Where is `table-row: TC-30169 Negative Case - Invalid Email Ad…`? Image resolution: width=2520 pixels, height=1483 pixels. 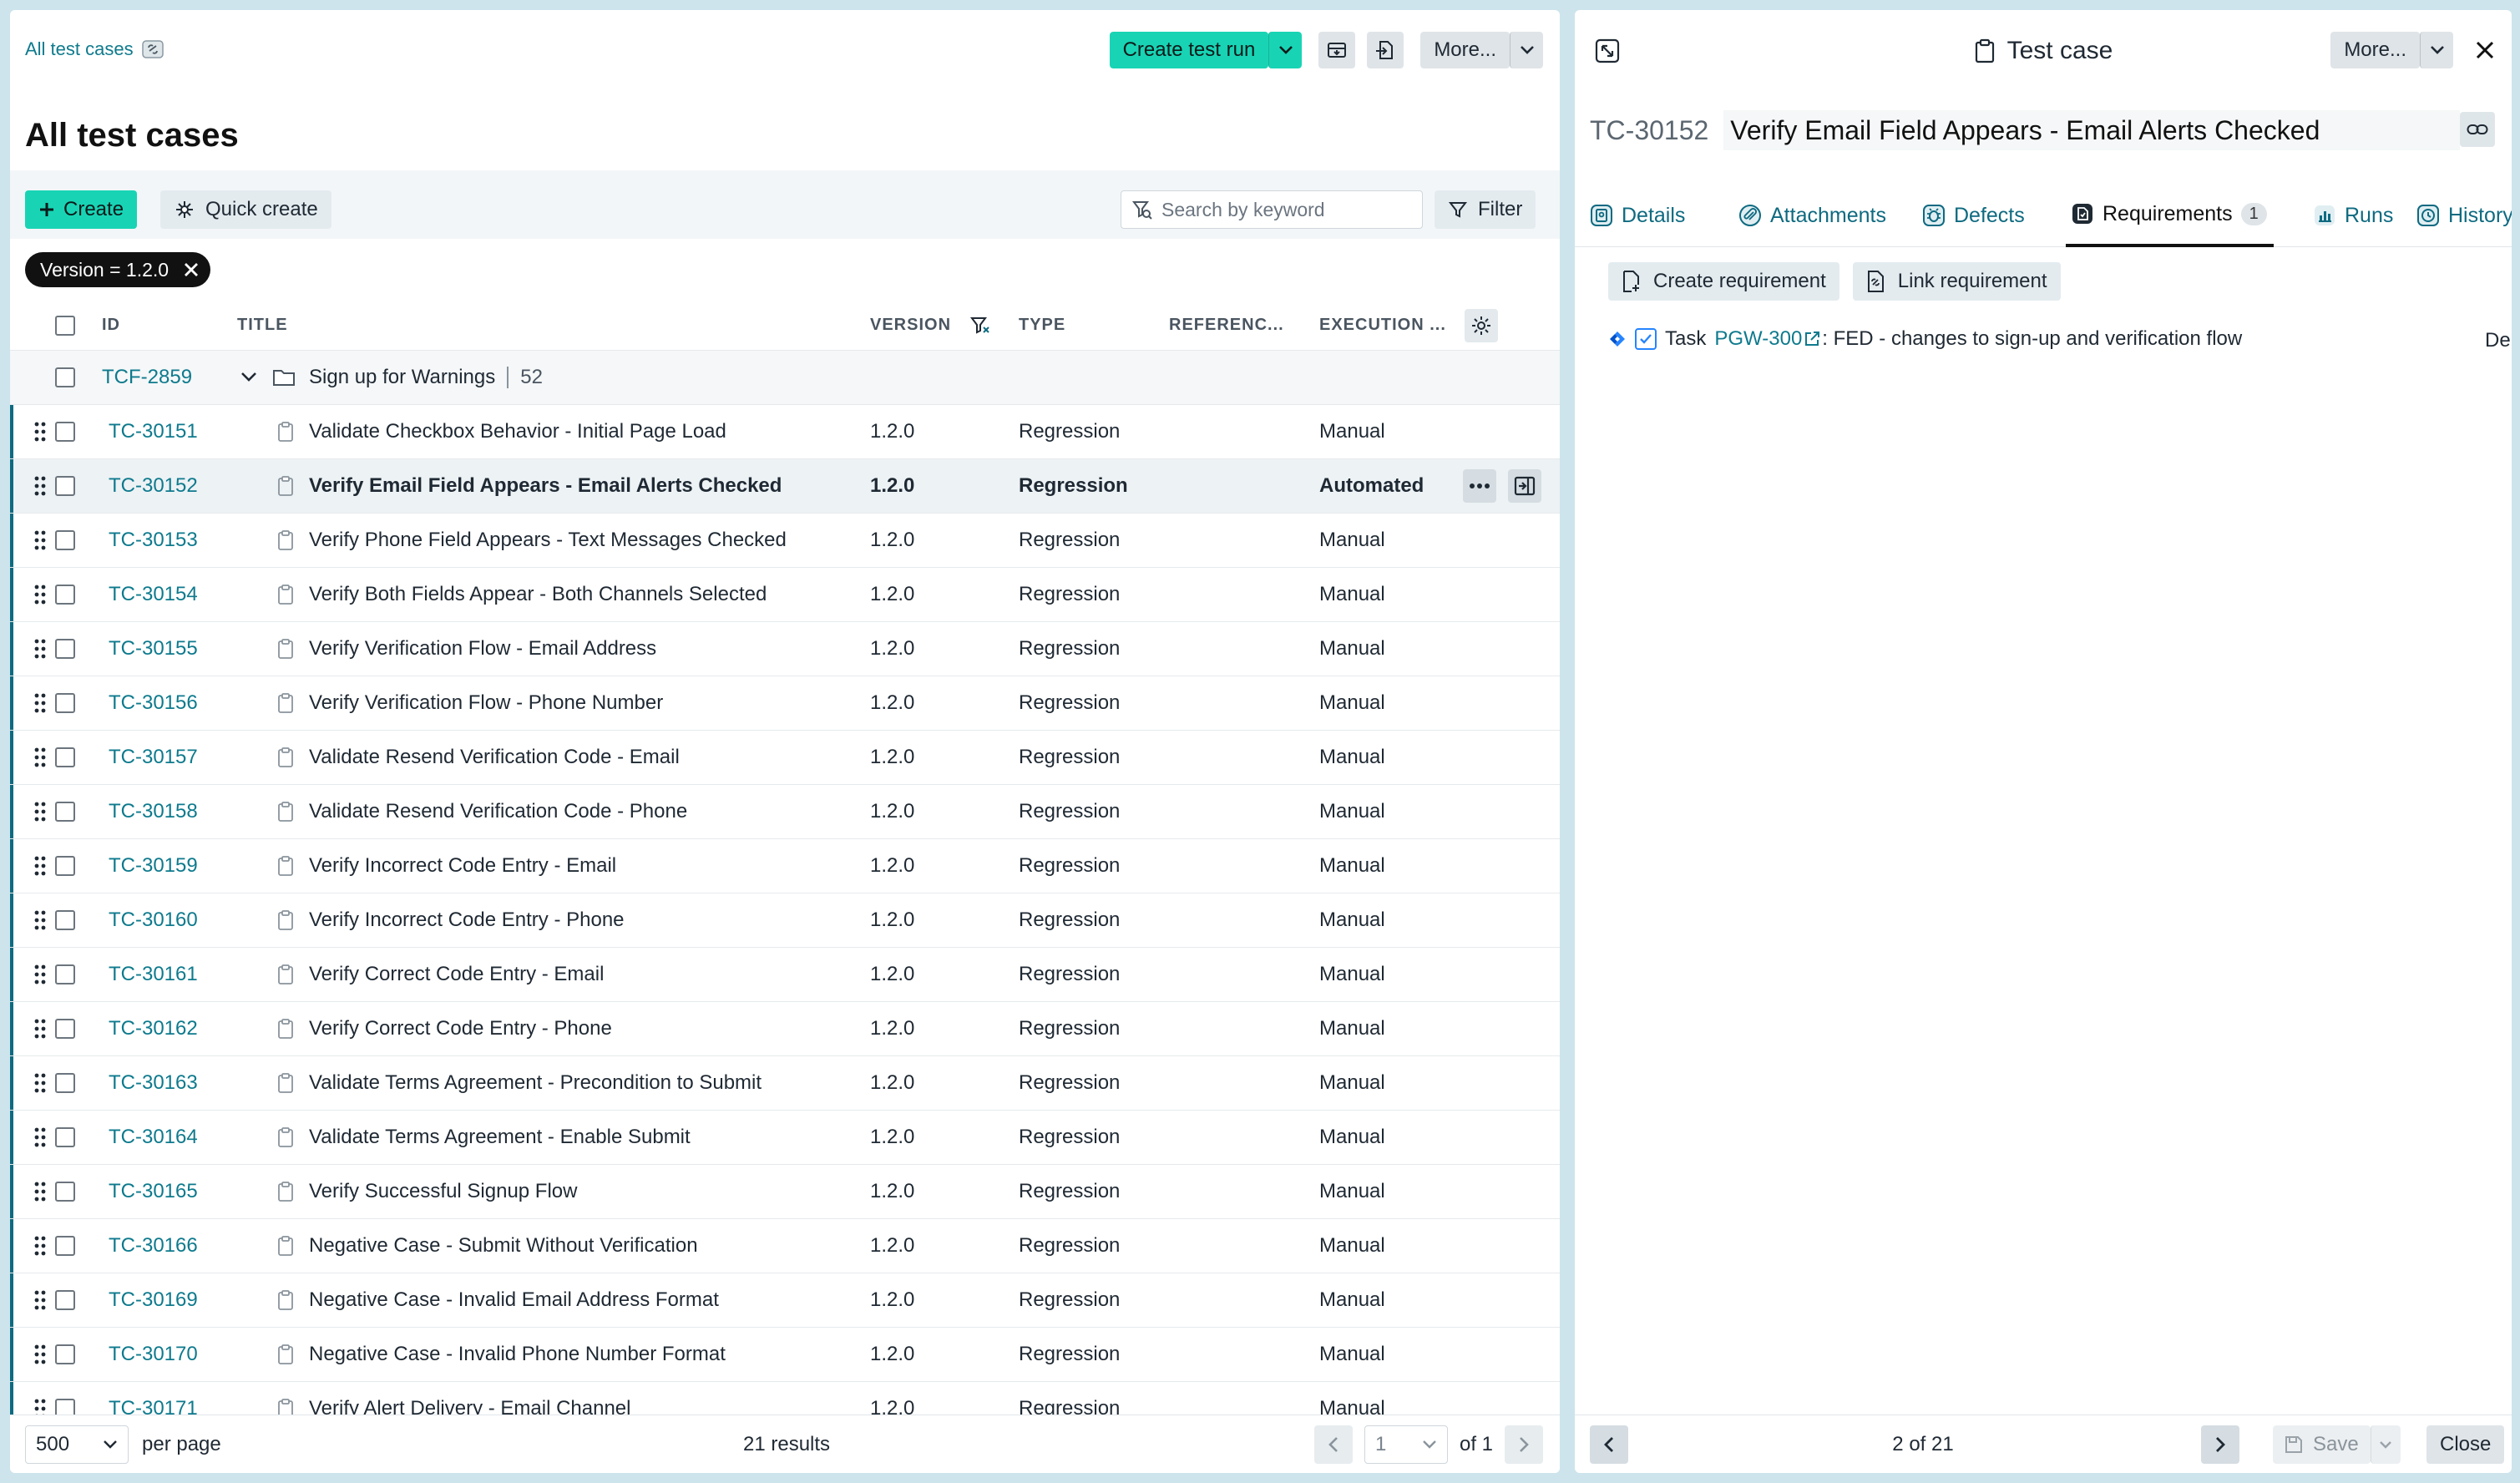
table-row: TC-30169 Negative Case - Invalid Email Ad… is located at coordinates (785, 1301).